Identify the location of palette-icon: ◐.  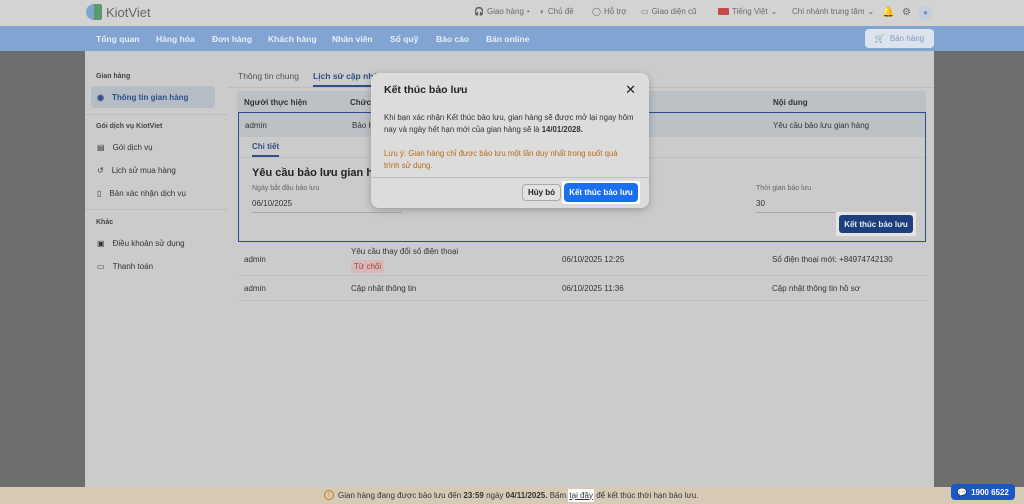
(542, 11).